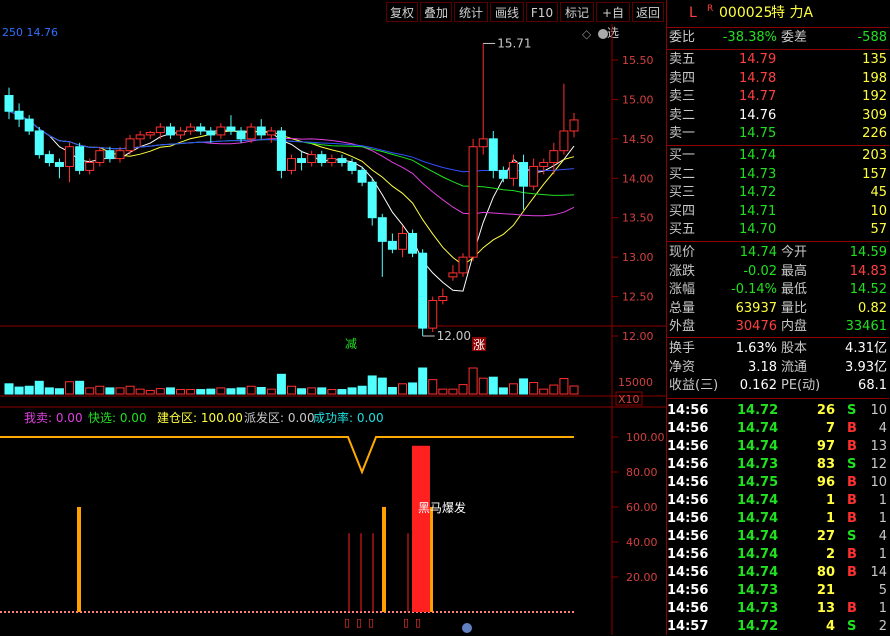 Image resolution: width=890 pixels, height=636 pixels. What do you see at coordinates (648, 12) in the screenshot?
I see `back-button: 返回` at bounding box center [648, 12].